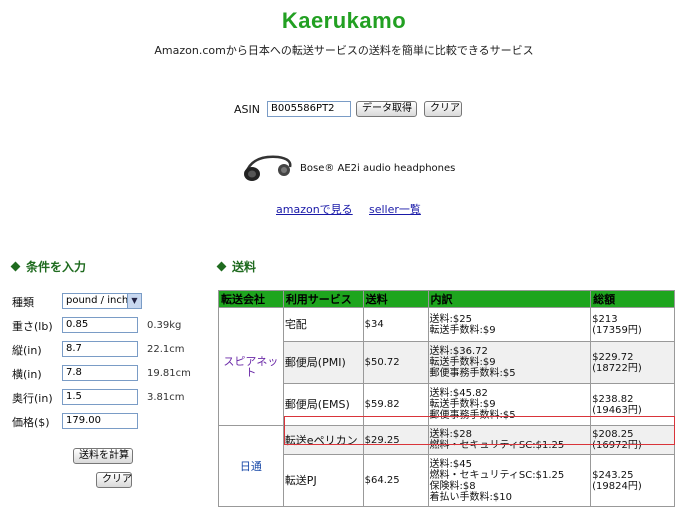 The width and height of the screenshot is (688, 509). What do you see at coordinates (27, 350) in the screenshot?
I see `length-label: 縦(in)` at bounding box center [27, 350].